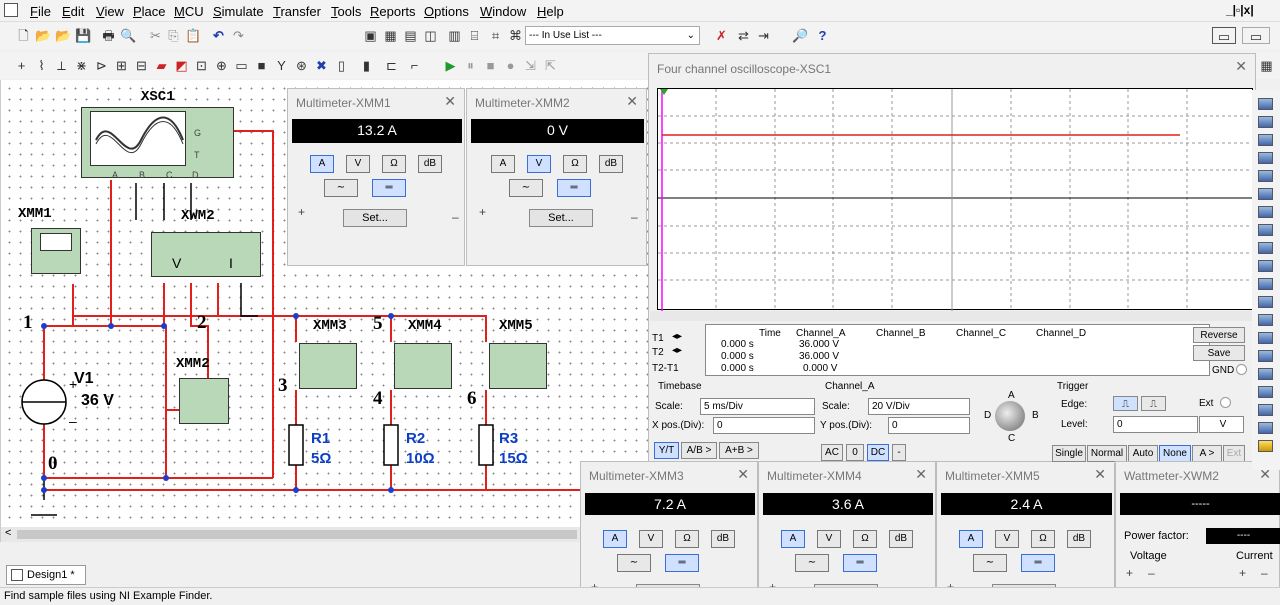  Describe the element at coordinates (261, 65) in the screenshot. I see `advanced-peripherals-icon: ■` at that location.